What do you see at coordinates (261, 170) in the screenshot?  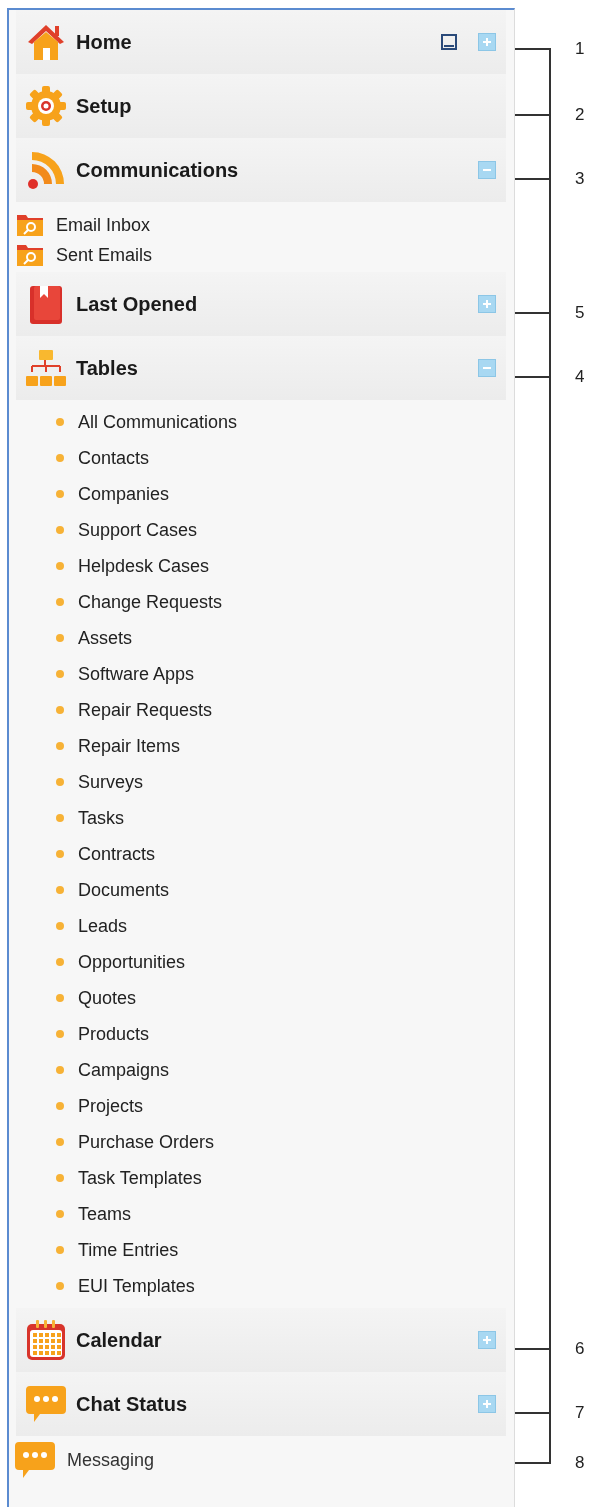 I see `section-header: Communications` at bounding box center [261, 170].